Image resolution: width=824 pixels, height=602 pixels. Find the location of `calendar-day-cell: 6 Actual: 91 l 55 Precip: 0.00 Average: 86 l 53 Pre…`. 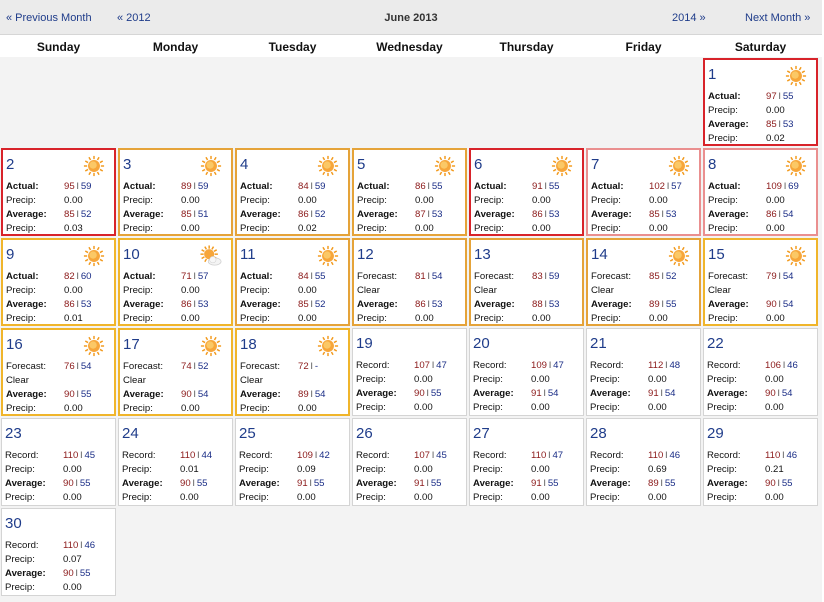

calendar-day-cell: 6 Actual: 91 l 55 Precip: 0.00 Average: 86 l 53 Pre… is located at coordinates (526, 192).